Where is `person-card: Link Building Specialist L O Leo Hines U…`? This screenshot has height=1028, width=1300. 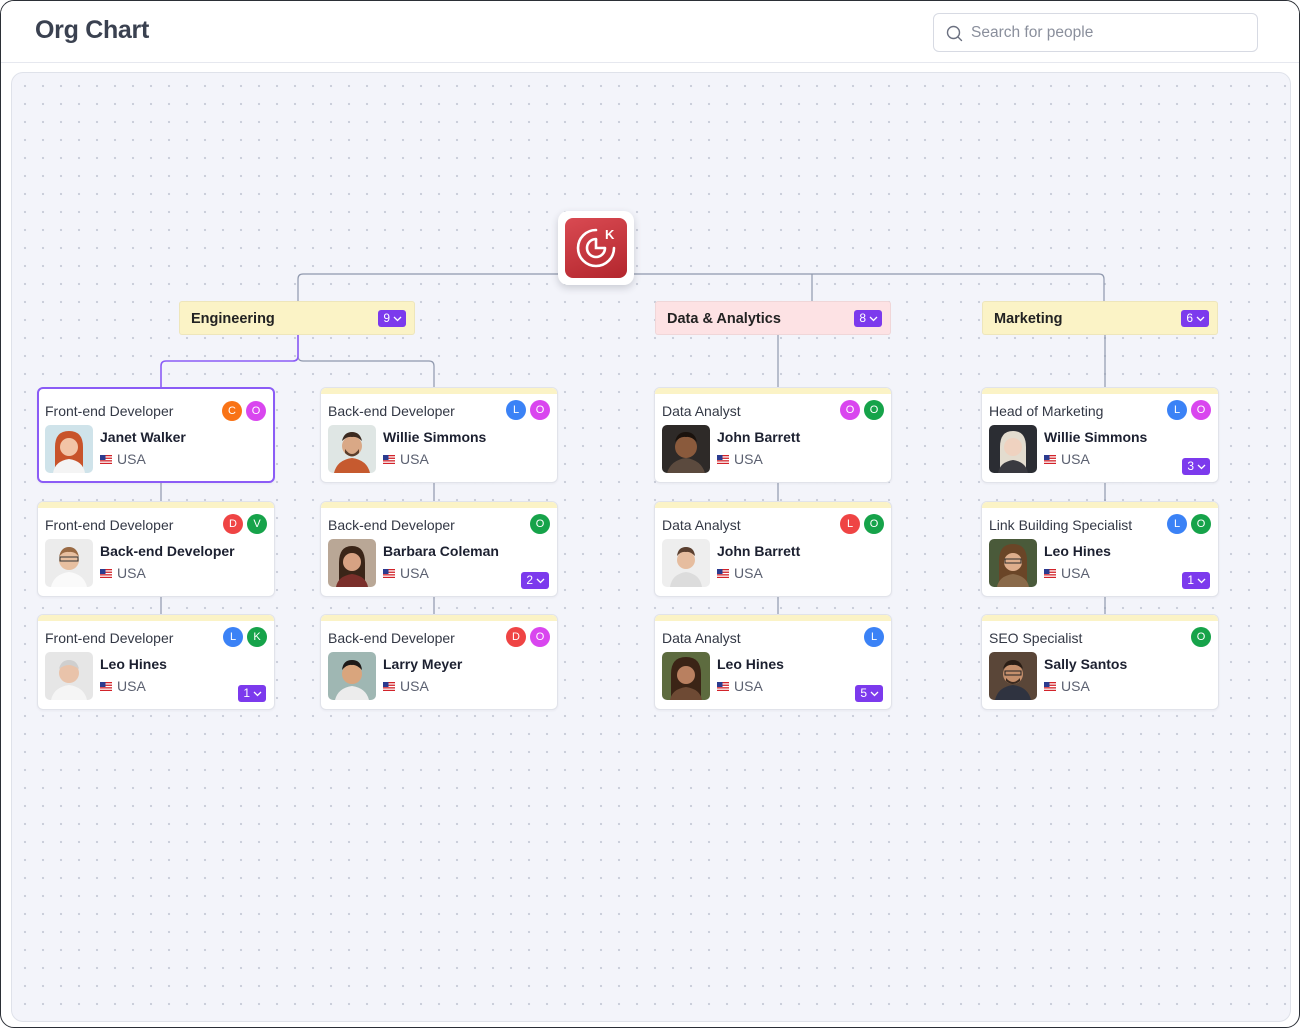 person-card: Link Building Specialist L O Leo Hines U… is located at coordinates (1100, 549).